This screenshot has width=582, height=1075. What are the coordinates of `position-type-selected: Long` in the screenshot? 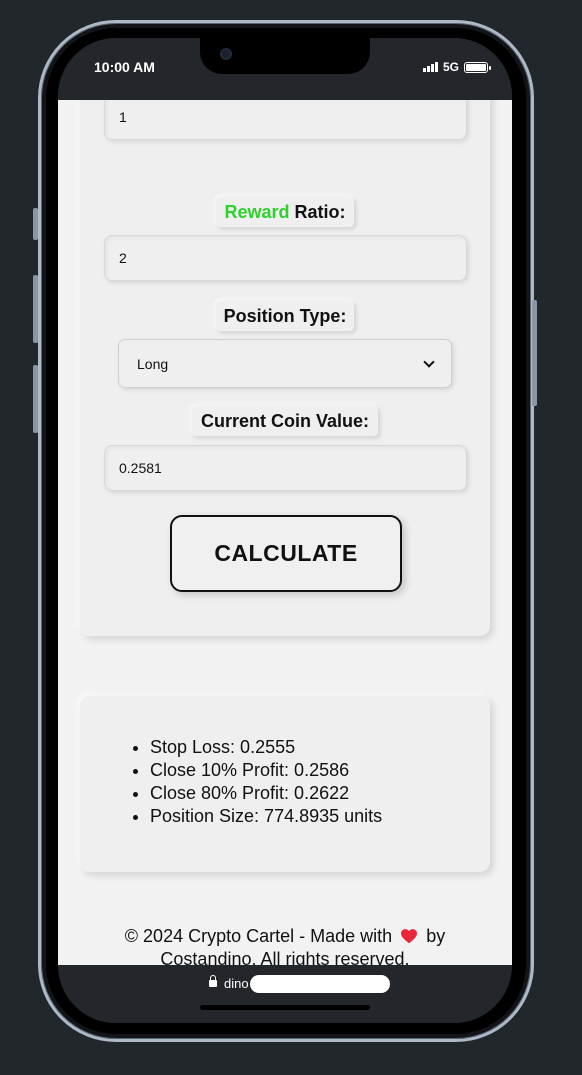 It's located at (153, 363).